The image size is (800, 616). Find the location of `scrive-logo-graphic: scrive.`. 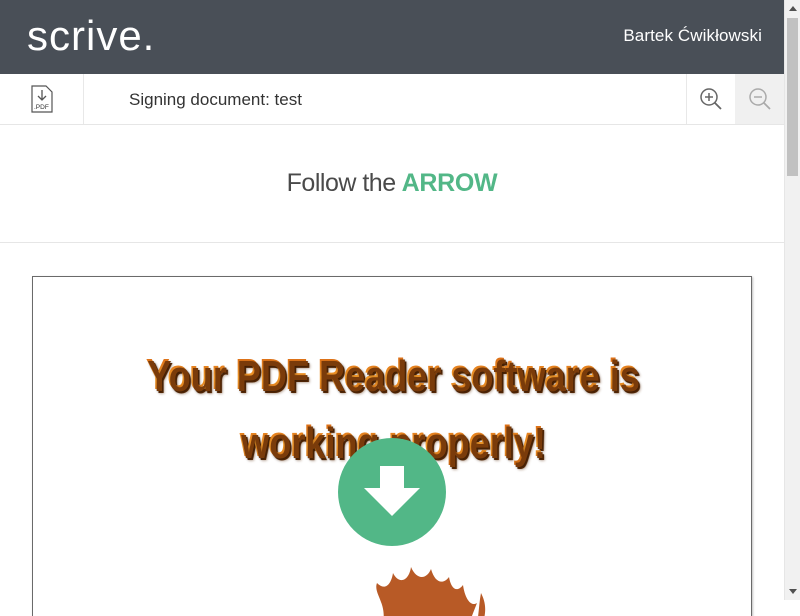

scrive-logo-graphic: scrive. is located at coordinates (91, 35).